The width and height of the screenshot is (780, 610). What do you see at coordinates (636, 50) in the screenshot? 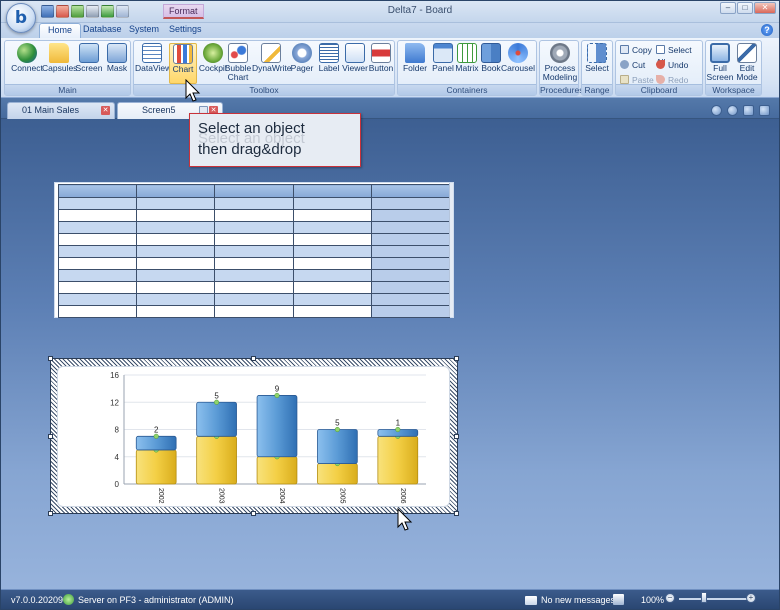
I see `copy-button: Copy` at bounding box center [636, 50].